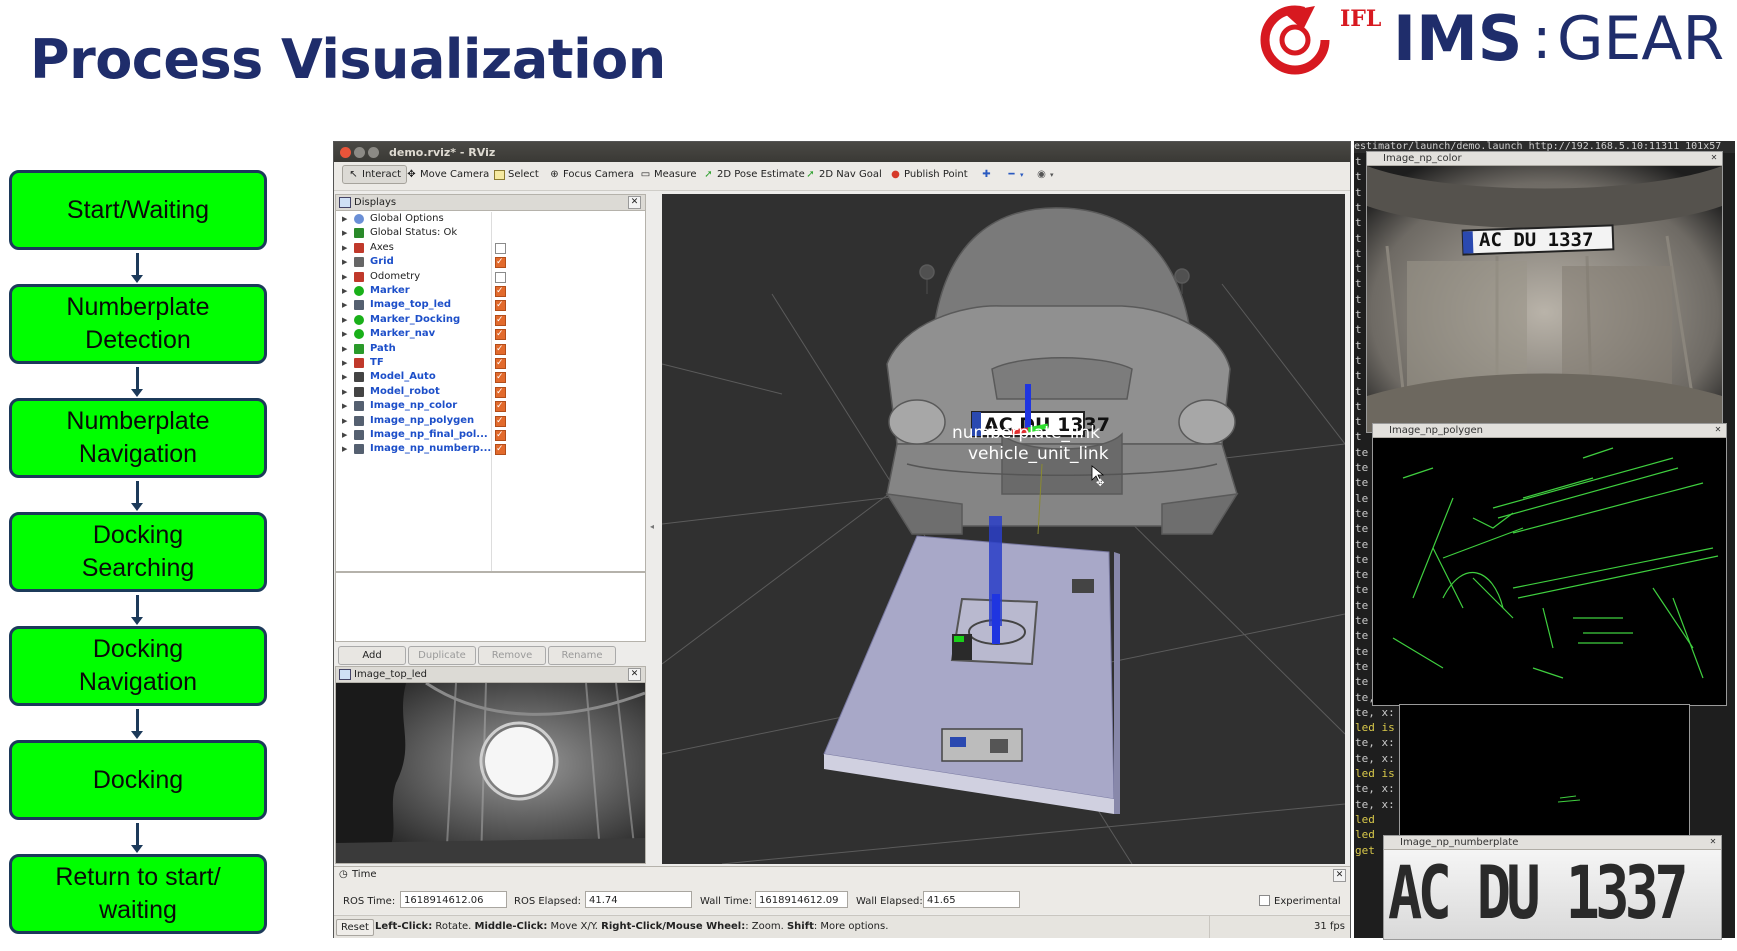 This screenshot has width=1737, height=951. I want to click on flow-step-numberplate-detection: Numberplate Detection, so click(138, 324).